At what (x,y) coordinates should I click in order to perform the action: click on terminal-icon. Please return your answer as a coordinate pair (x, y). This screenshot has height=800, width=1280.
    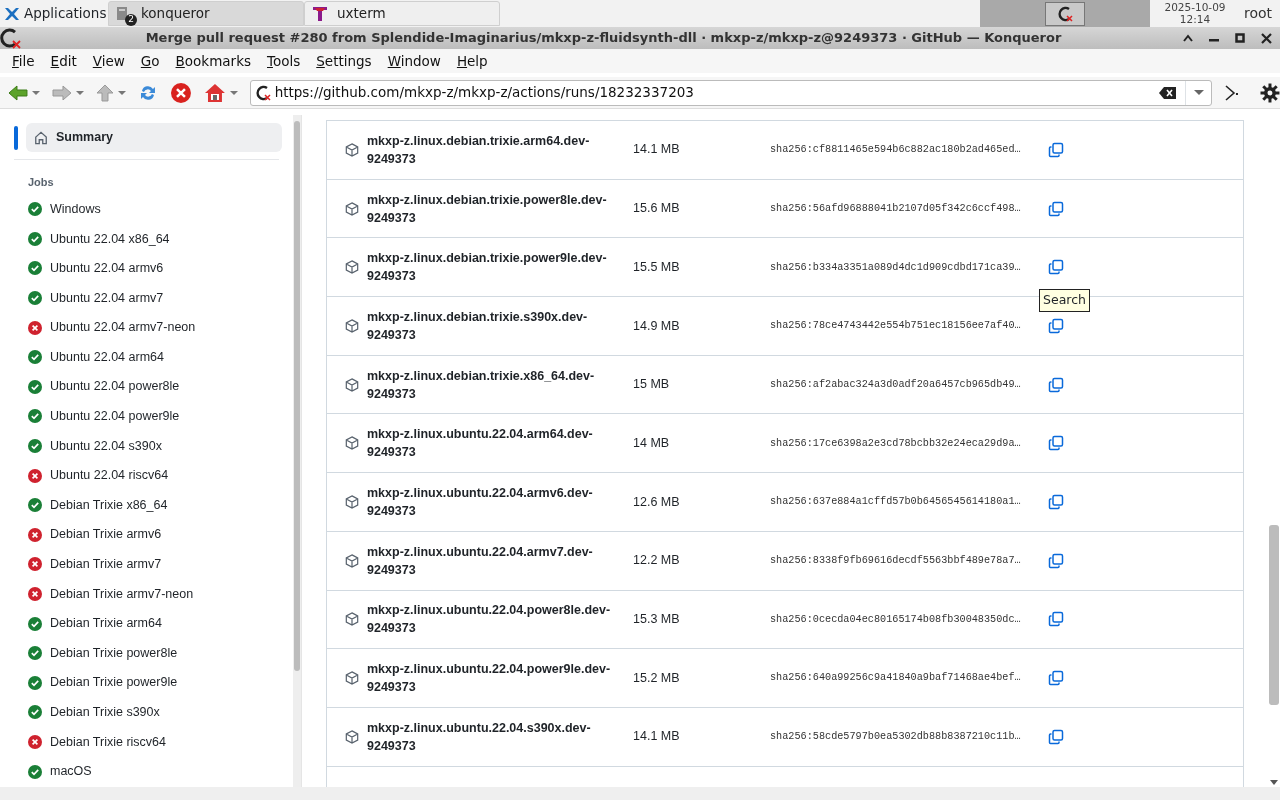
    Looking at the image, I should click on (320, 13).